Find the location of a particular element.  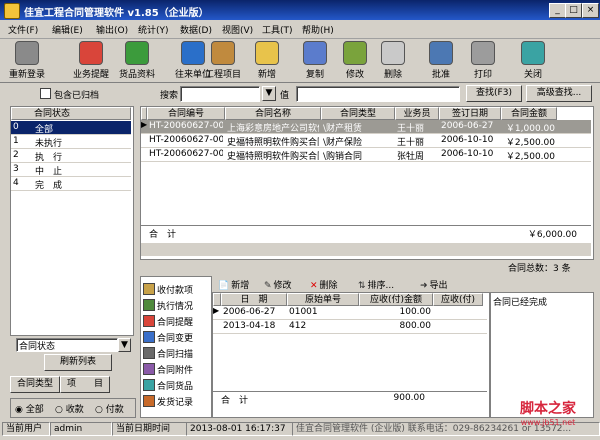

toolbar-label: 新增 is located at coordinates (266, 75).